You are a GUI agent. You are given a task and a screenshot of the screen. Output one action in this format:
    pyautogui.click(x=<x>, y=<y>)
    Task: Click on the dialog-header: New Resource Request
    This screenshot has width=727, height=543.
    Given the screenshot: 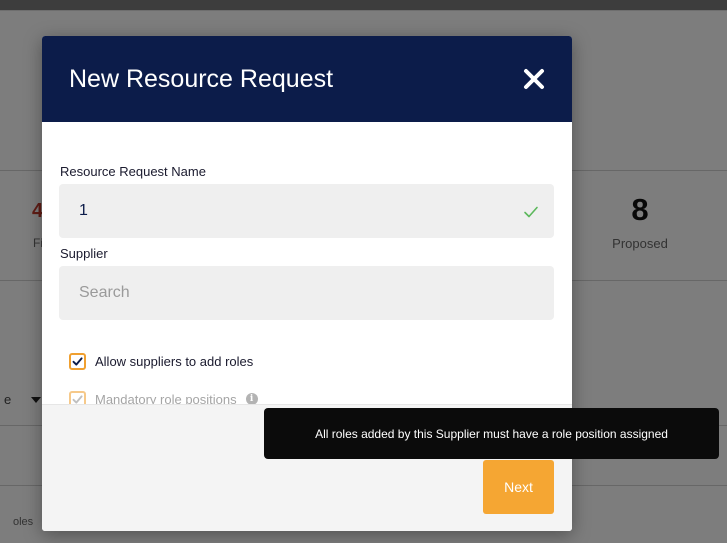 What is the action you would take?
    pyautogui.click(x=307, y=79)
    